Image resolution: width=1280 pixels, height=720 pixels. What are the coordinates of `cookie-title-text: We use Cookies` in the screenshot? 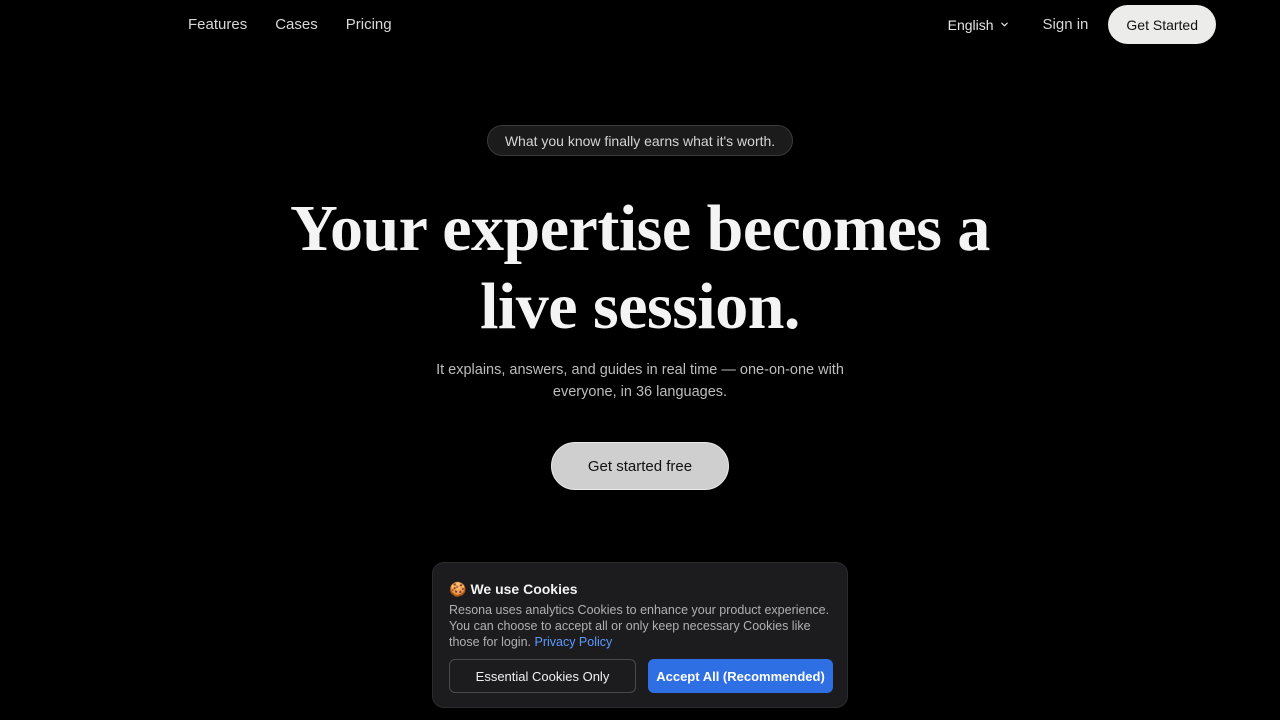 It's located at (524, 589).